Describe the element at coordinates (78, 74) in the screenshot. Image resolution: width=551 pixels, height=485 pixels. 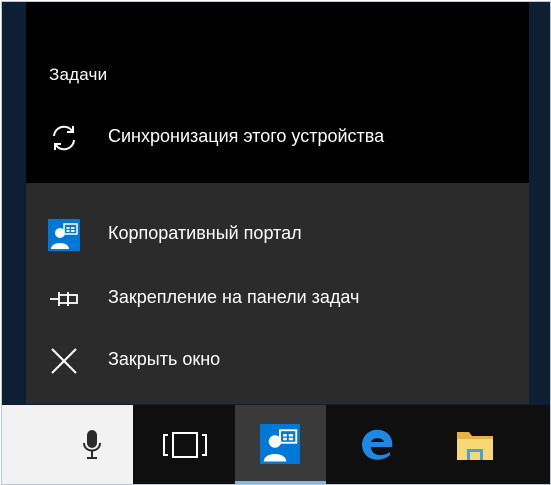
I see `tasks-heading: Задачи` at that location.